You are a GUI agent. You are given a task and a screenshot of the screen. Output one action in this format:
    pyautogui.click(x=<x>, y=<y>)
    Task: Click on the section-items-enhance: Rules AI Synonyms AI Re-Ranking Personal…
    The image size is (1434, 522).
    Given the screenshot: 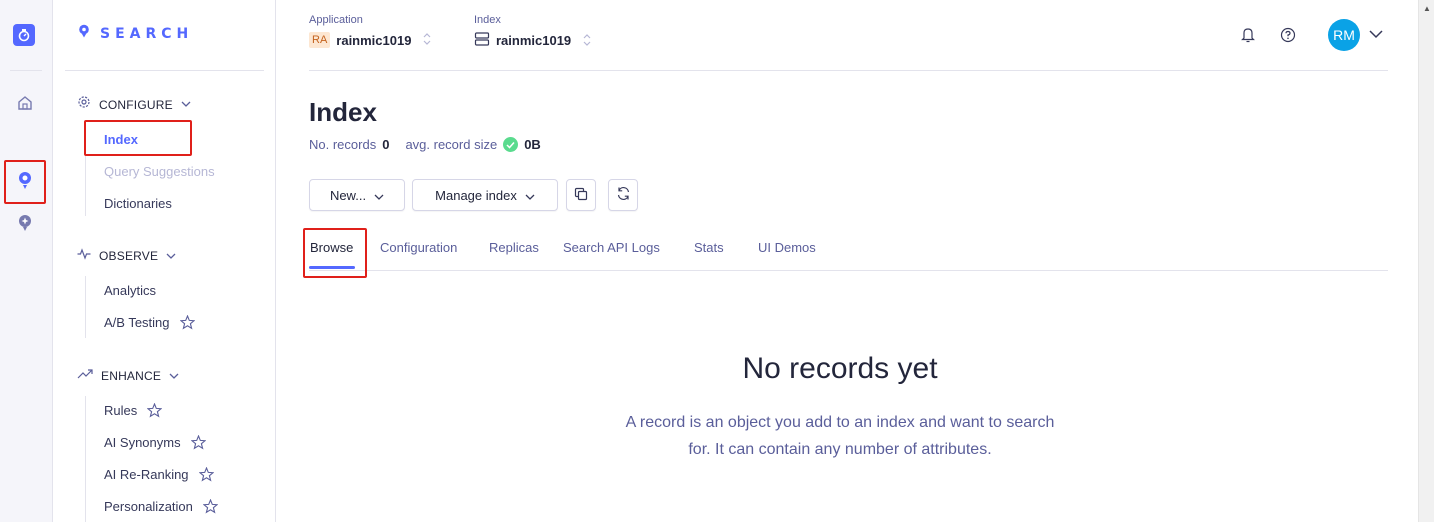 What is the action you would take?
    pyautogui.click(x=151, y=459)
    